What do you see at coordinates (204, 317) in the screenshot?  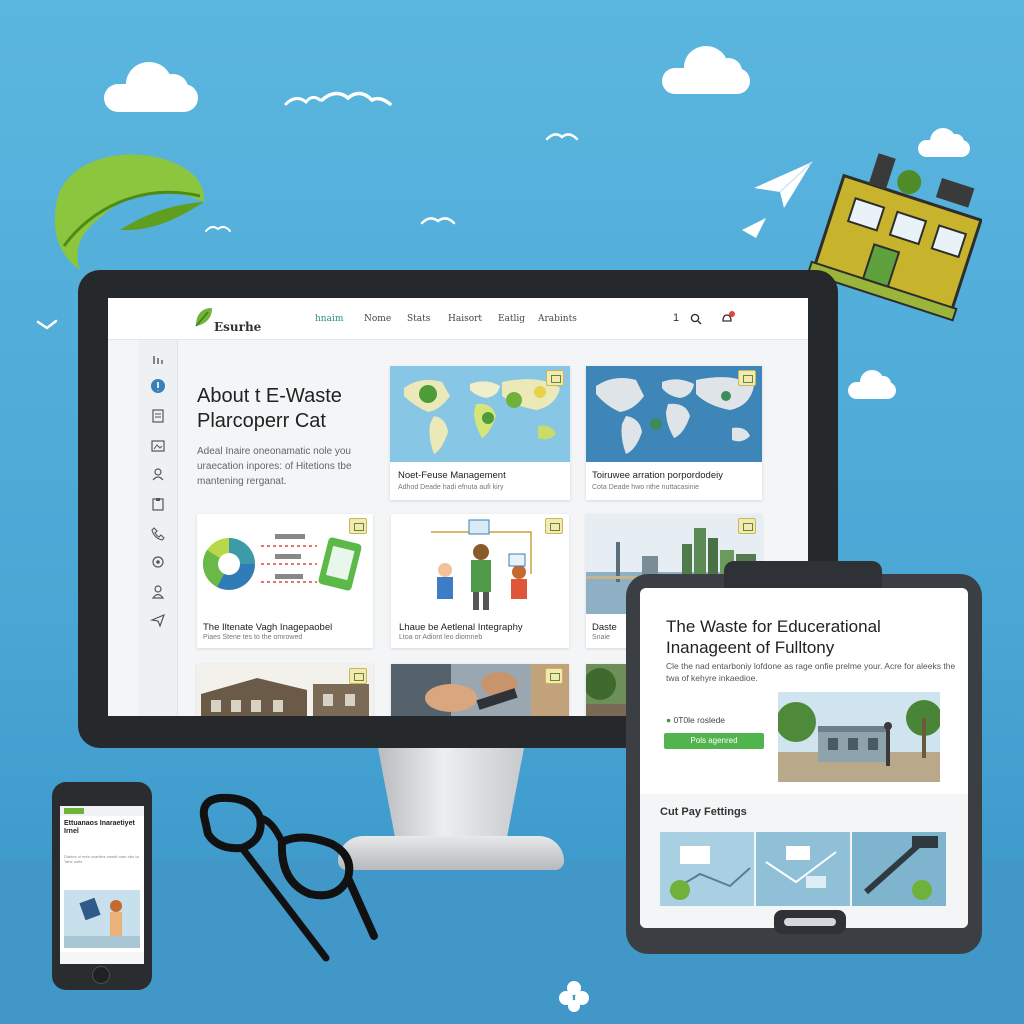 I see `leaf-logo-icon` at bounding box center [204, 317].